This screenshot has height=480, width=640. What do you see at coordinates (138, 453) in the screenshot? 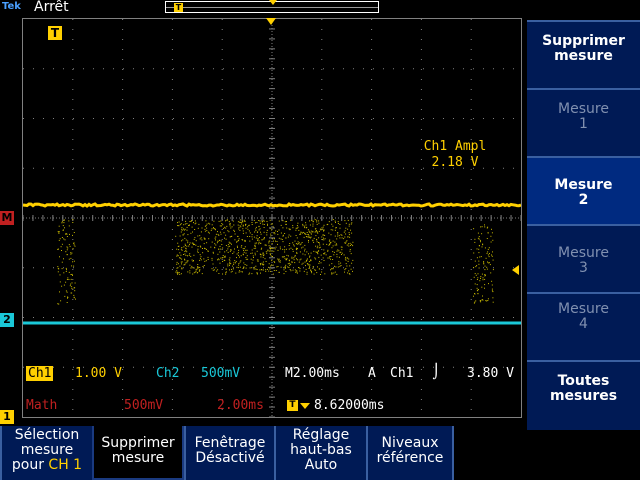
I see `bottom-button-delete-measure: Supprimer mesure` at bounding box center [138, 453].